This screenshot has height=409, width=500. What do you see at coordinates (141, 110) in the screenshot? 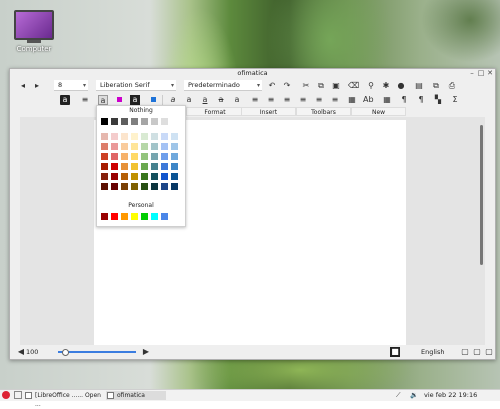
I see `nothing-option: Nothing` at bounding box center [141, 110].